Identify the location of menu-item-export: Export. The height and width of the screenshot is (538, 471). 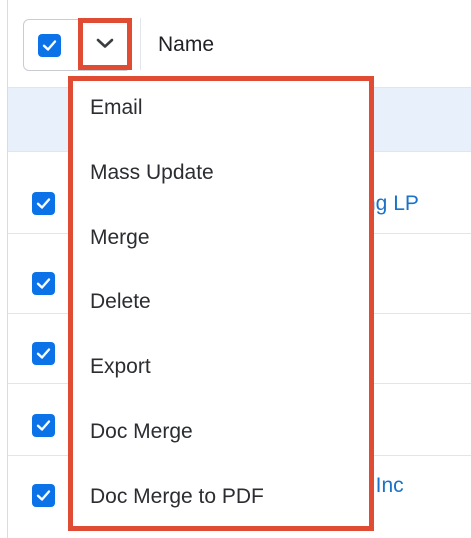
(120, 367).